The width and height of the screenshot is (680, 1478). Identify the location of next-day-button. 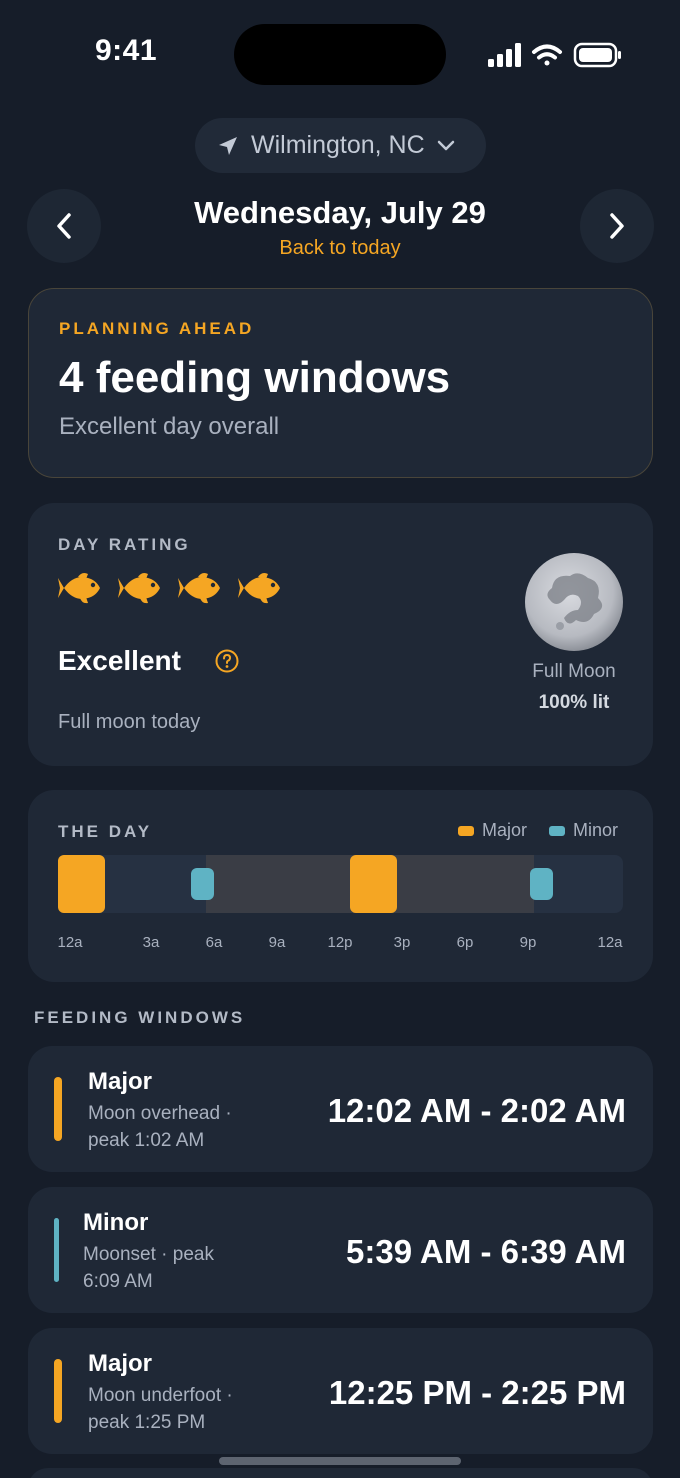
(617, 226).